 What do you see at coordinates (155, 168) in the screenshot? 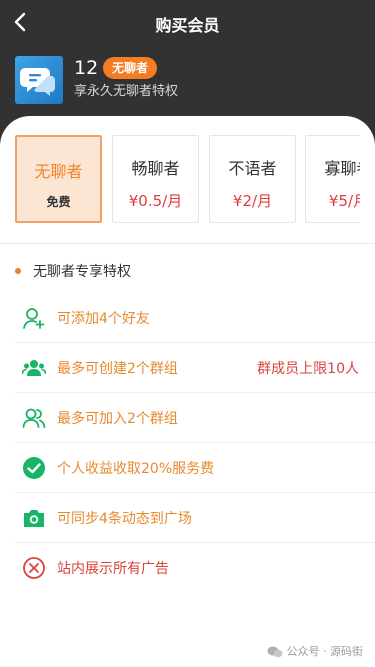
I see `plan-name: 畅聊者` at bounding box center [155, 168].